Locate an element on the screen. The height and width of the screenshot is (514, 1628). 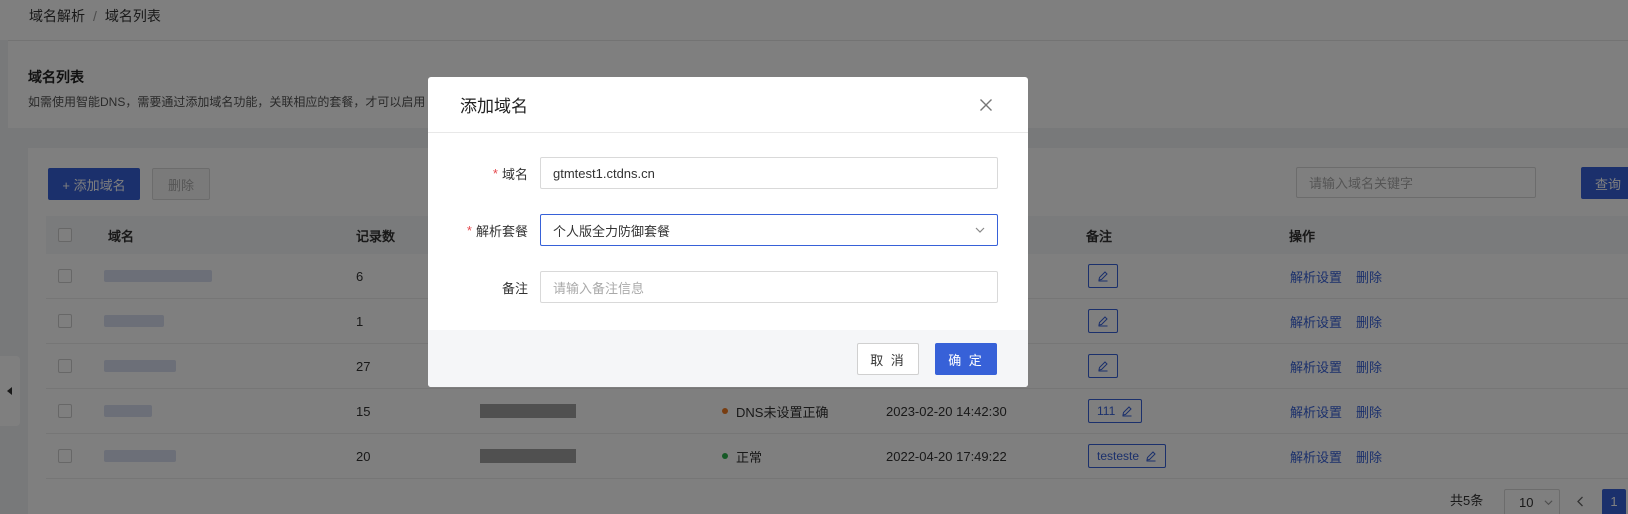
form-row-domain: * 域名 gtmtest1.ctdns.cn is located at coordinates (728, 173).